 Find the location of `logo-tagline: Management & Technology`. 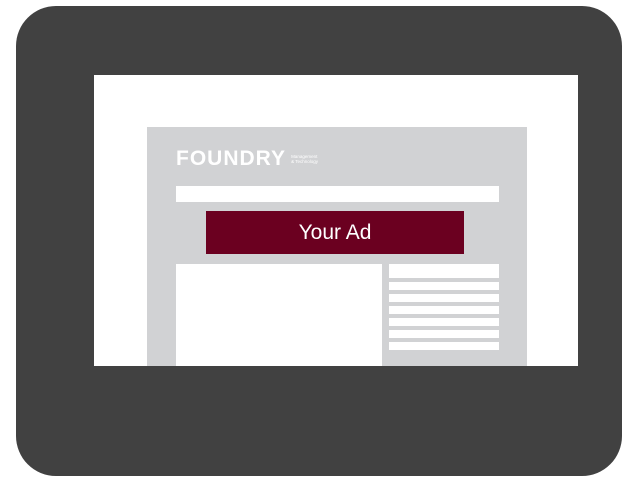

logo-tagline: Management & Technology is located at coordinates (304, 159).